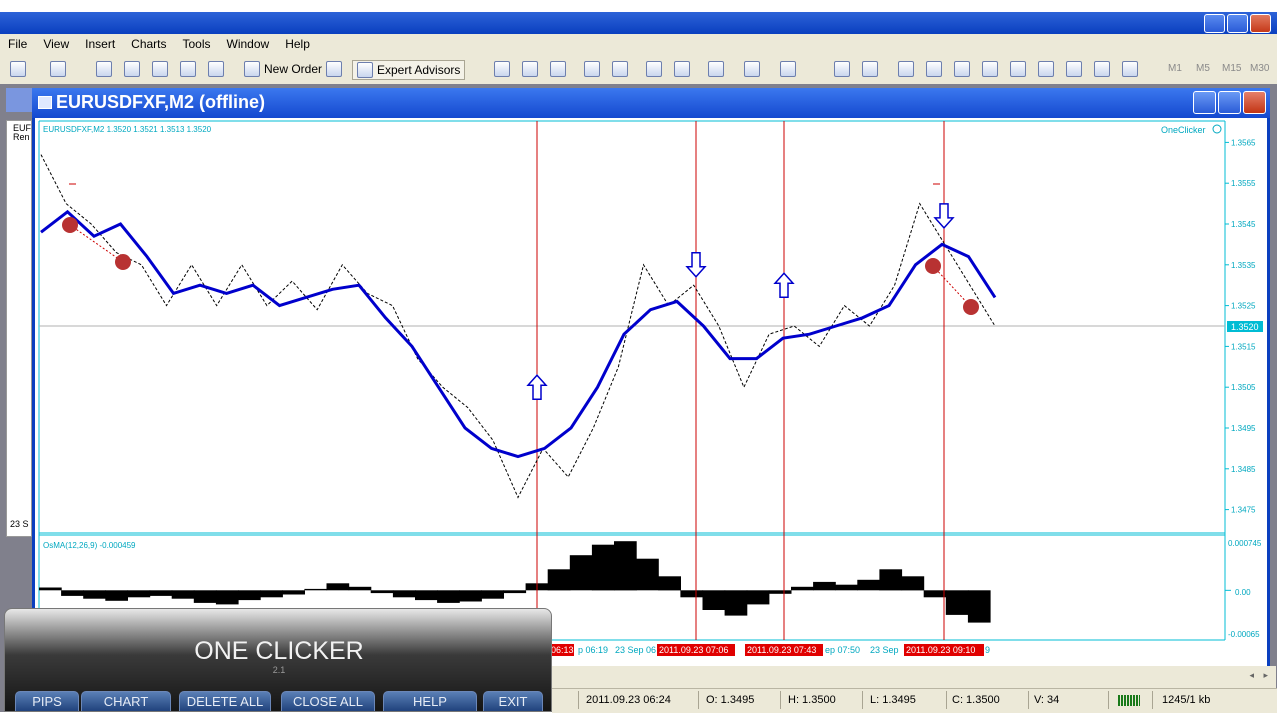 The width and height of the screenshot is (1277, 713). I want to click on oneclicker-label: OneClicker, so click(1183, 130).